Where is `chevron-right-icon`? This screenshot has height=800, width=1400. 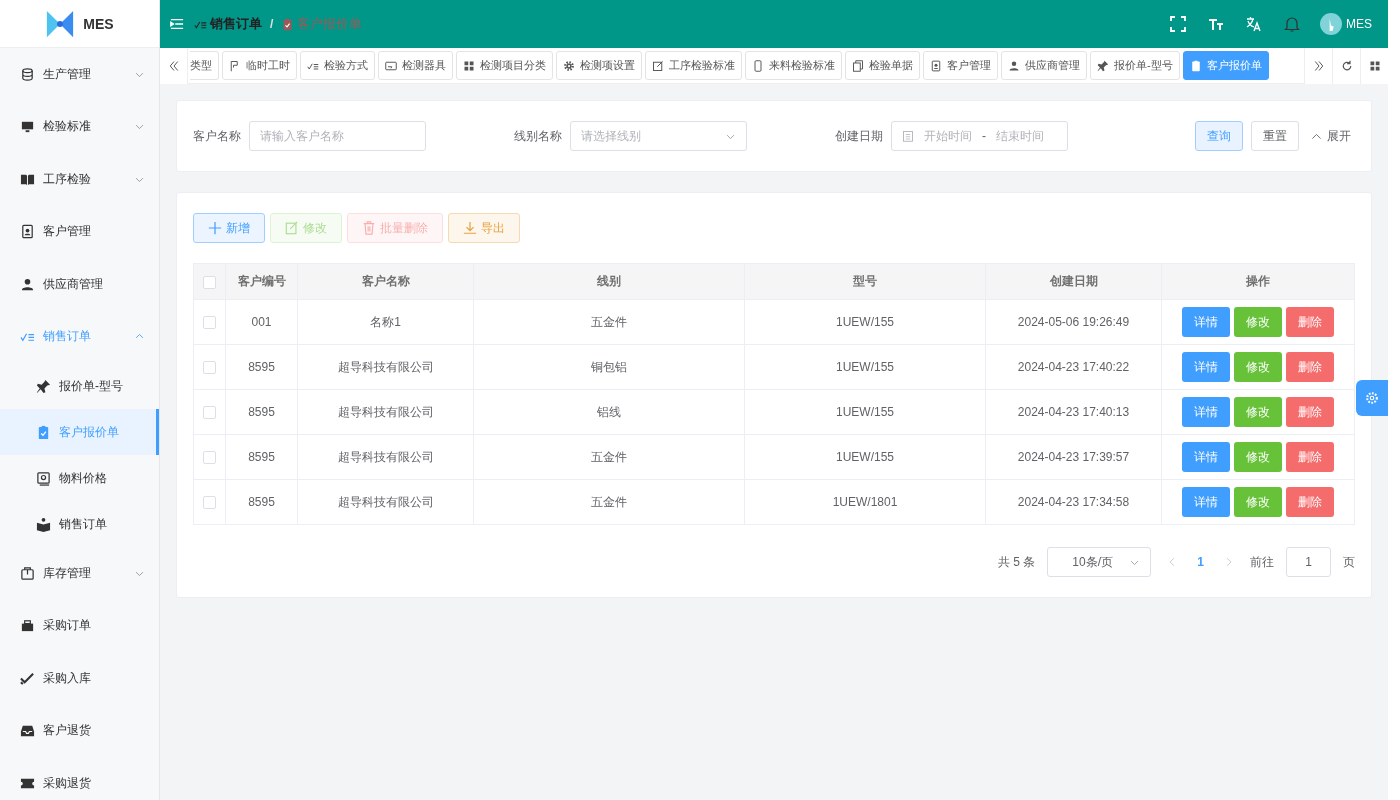
chevron-right-icon is located at coordinates (1229, 562).